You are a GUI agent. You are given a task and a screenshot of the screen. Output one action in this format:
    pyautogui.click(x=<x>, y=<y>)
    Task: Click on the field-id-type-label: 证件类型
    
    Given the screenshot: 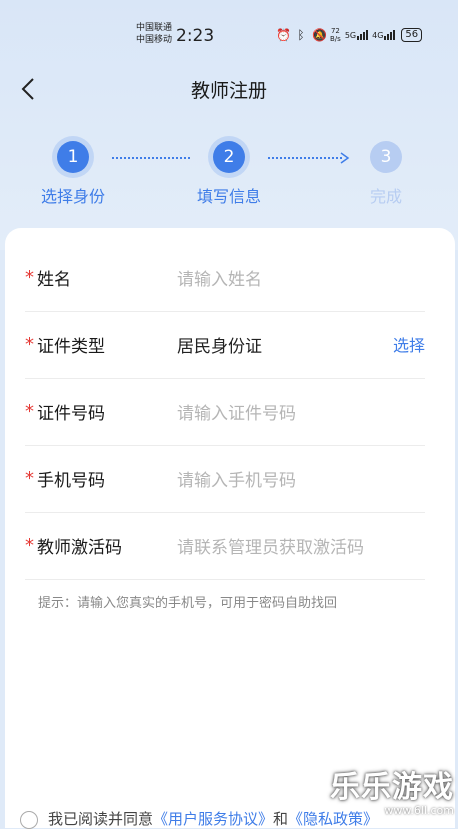 What is the action you would take?
    pyautogui.click(x=71, y=347)
    